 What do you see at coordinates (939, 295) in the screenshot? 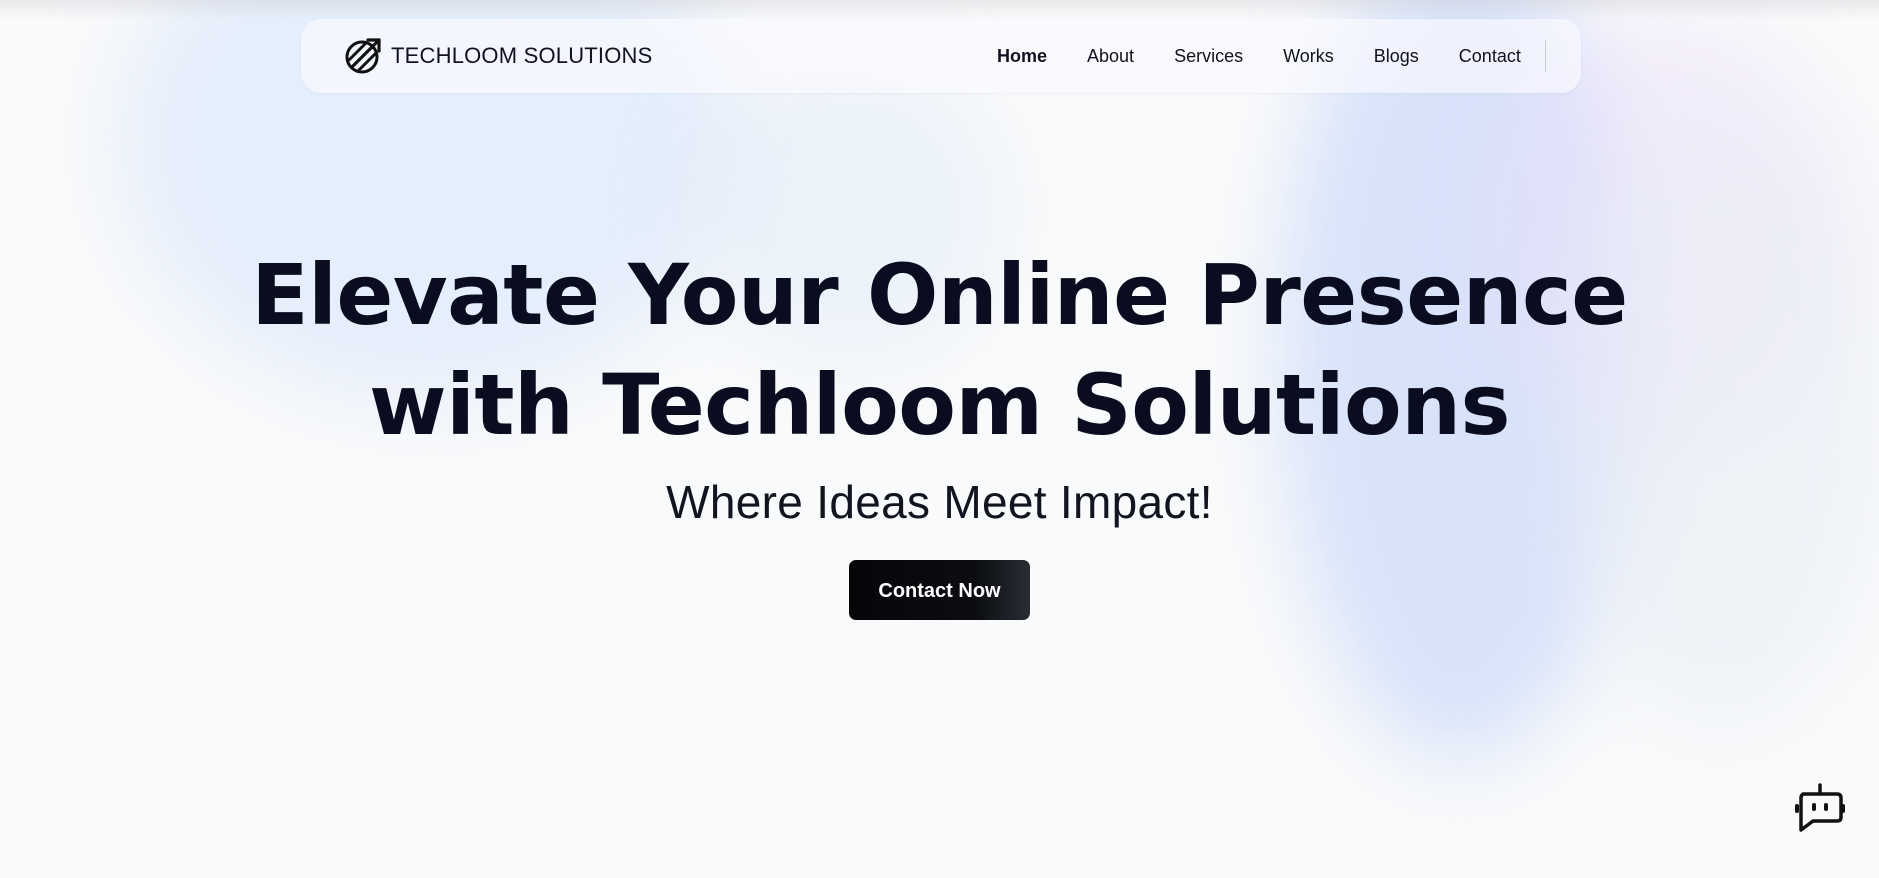
I see `hero-title-line-1: Elevate Your Online Presence` at bounding box center [939, 295].